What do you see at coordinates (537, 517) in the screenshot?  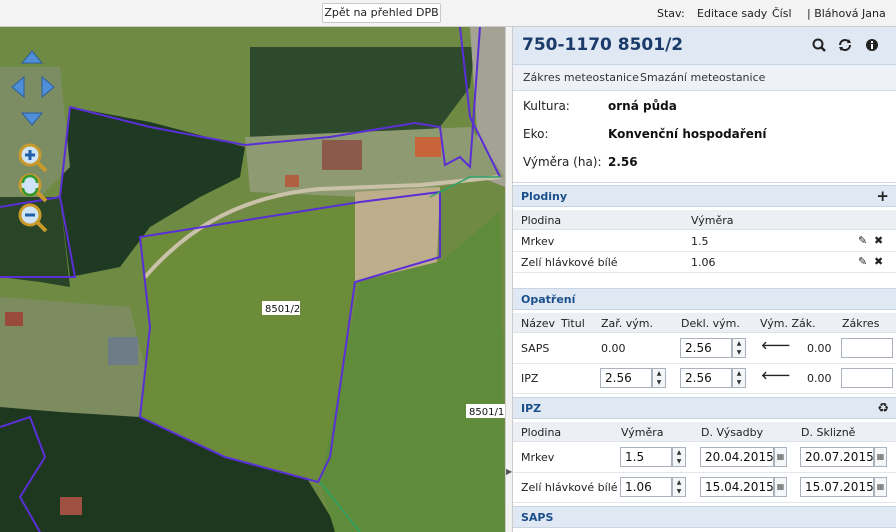 I see `section-saps-title: SAPS` at bounding box center [537, 517].